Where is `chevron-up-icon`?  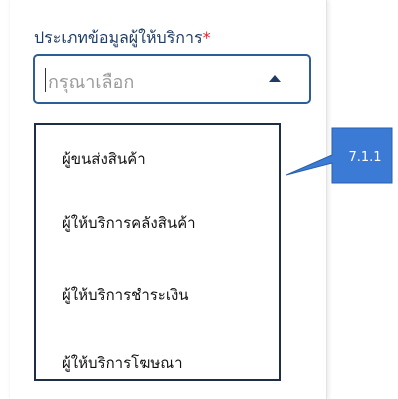
chevron-up-icon is located at coordinates (275, 78).